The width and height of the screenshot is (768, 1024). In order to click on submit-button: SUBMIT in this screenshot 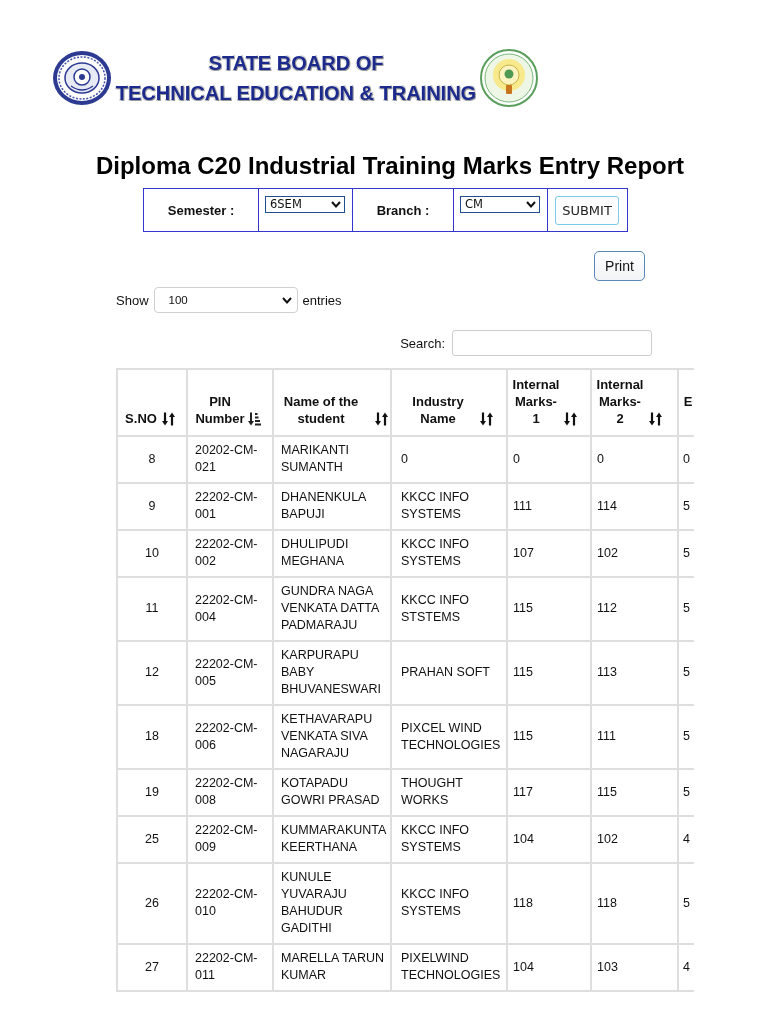, I will do `click(587, 210)`.